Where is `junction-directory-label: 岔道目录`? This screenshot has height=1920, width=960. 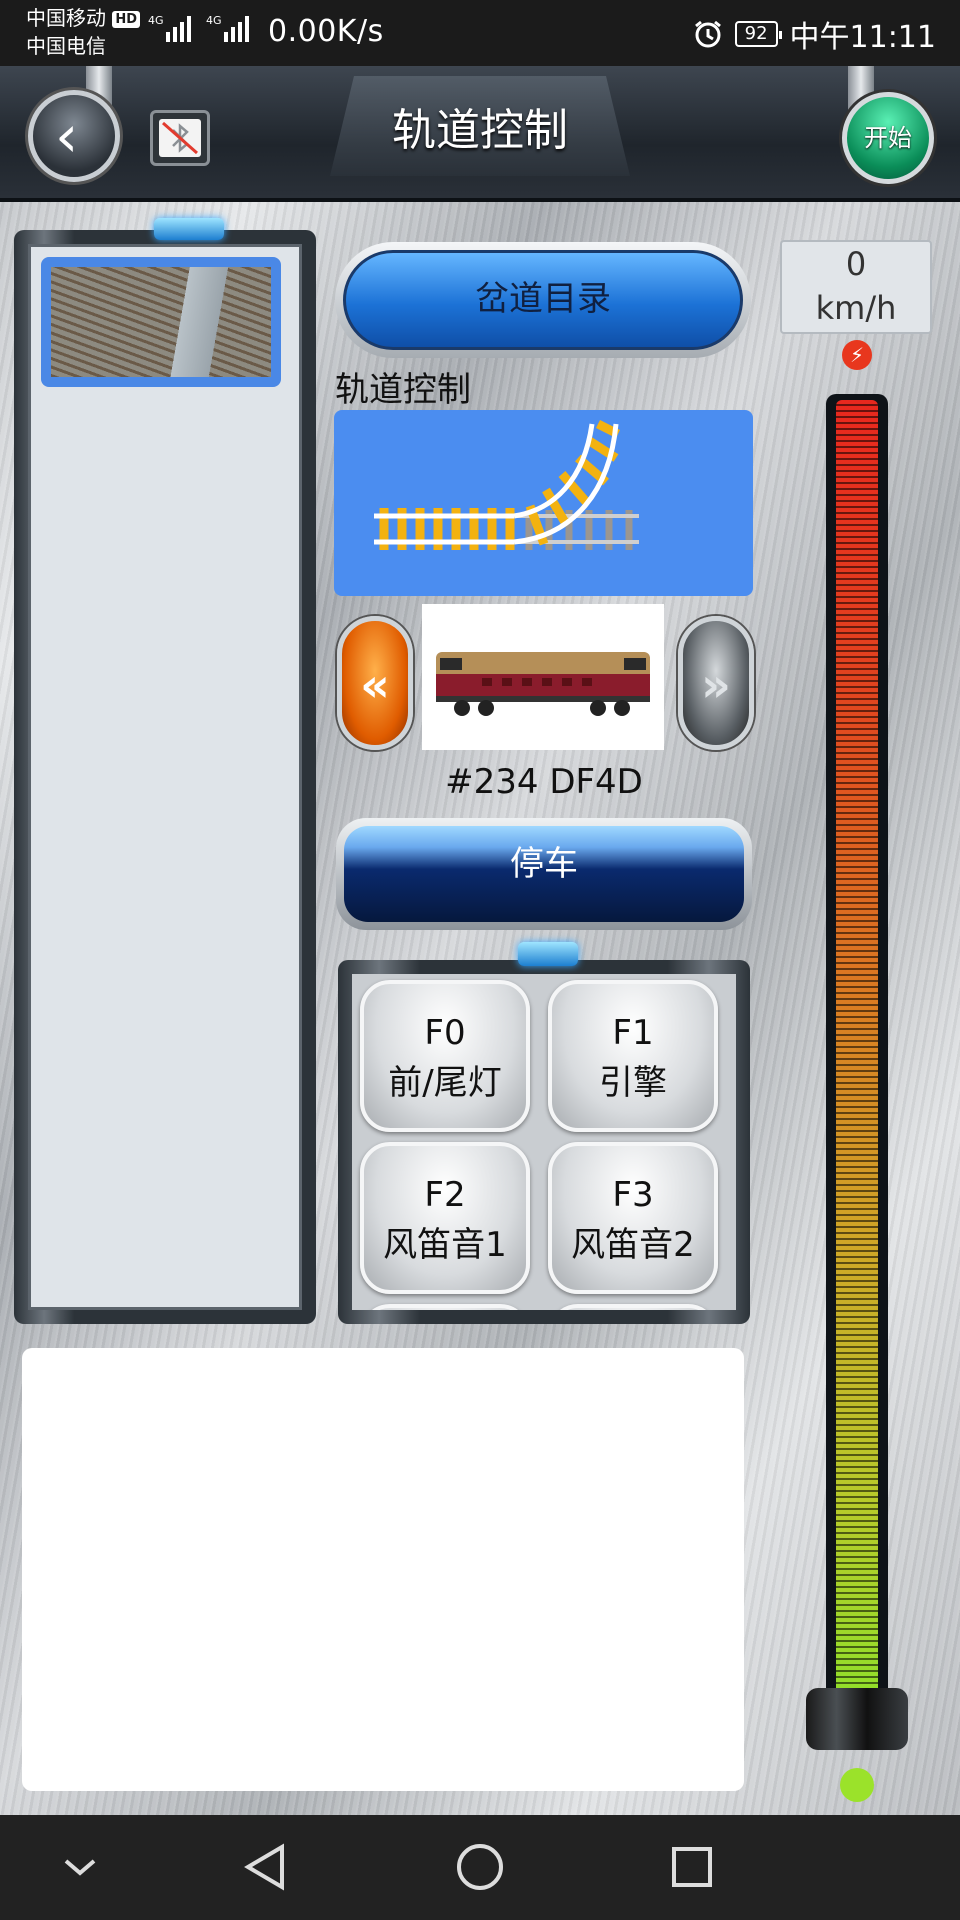
junction-directory-label: 岔道目录 is located at coordinates (543, 300).